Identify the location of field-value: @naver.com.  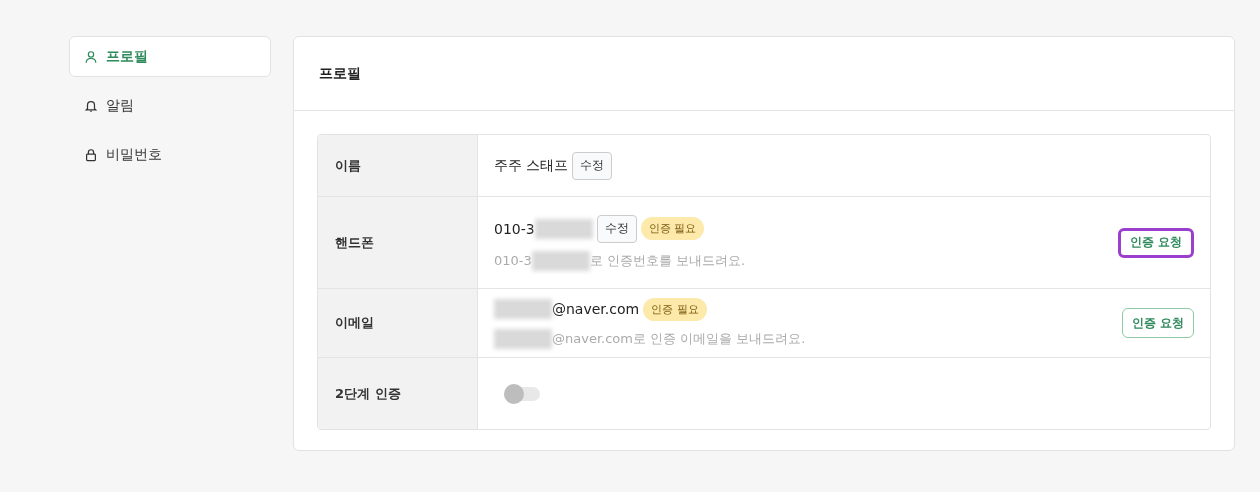
(567, 309).